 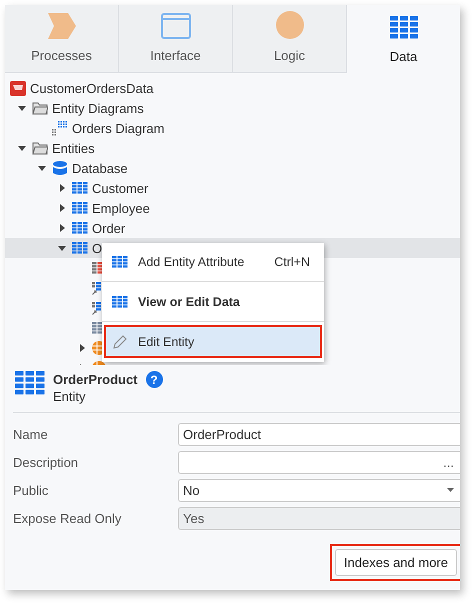 What do you see at coordinates (213, 301) in the screenshot?
I see `menu-item: View or Edit Data` at bounding box center [213, 301].